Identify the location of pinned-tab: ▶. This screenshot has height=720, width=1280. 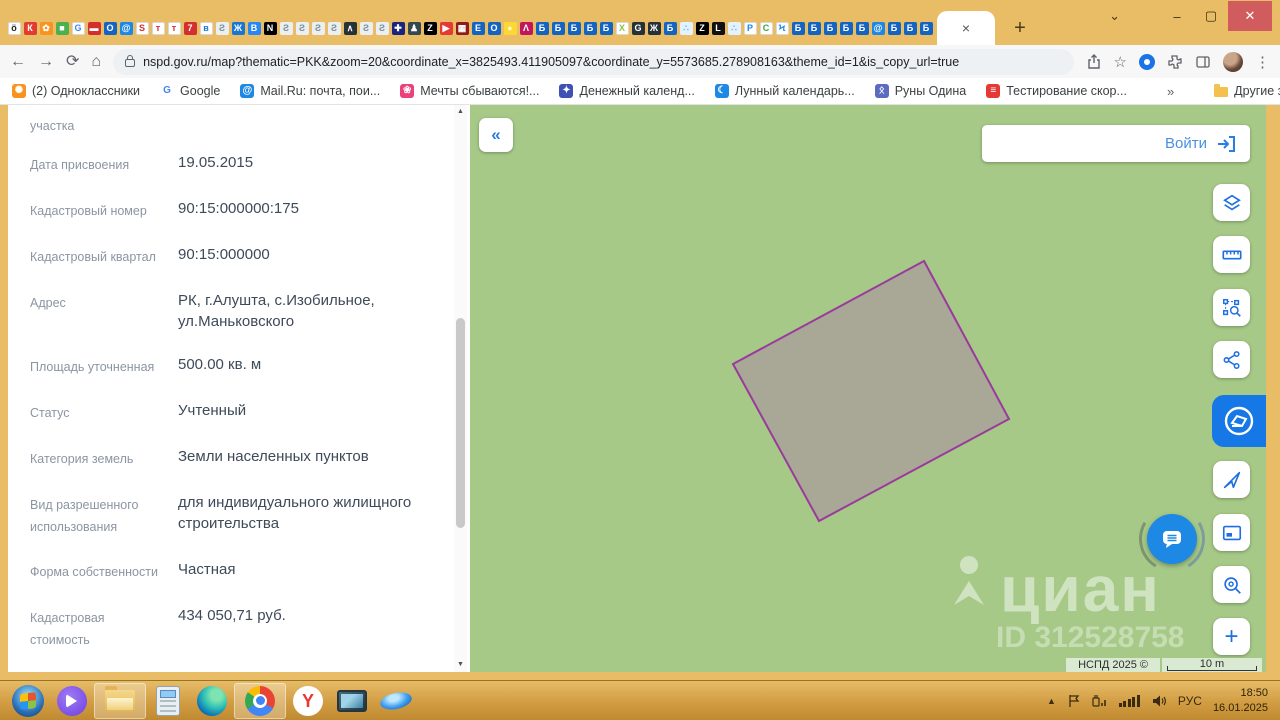
(446, 28).